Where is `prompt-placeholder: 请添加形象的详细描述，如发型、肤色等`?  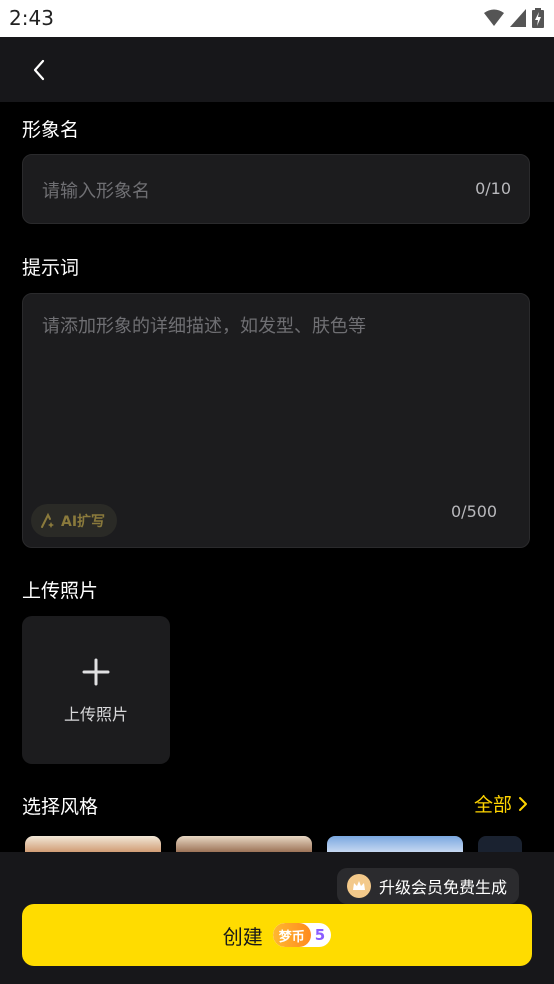
prompt-placeholder: 请添加形象的详细描述，如发型、肤色等 is located at coordinates (204, 326).